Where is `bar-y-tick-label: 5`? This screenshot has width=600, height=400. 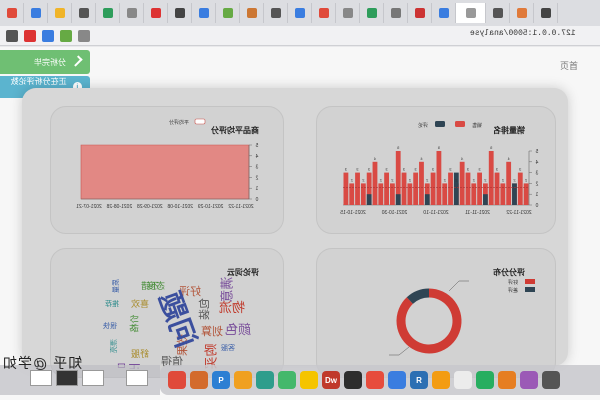
bar-y-tick-label: 5 is located at coordinates (536, 152).